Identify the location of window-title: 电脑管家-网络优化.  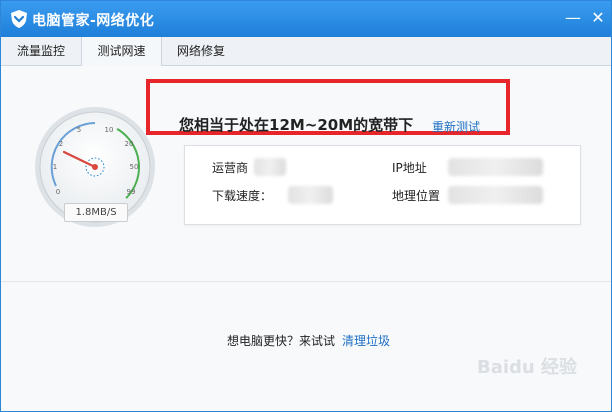
(93, 21).